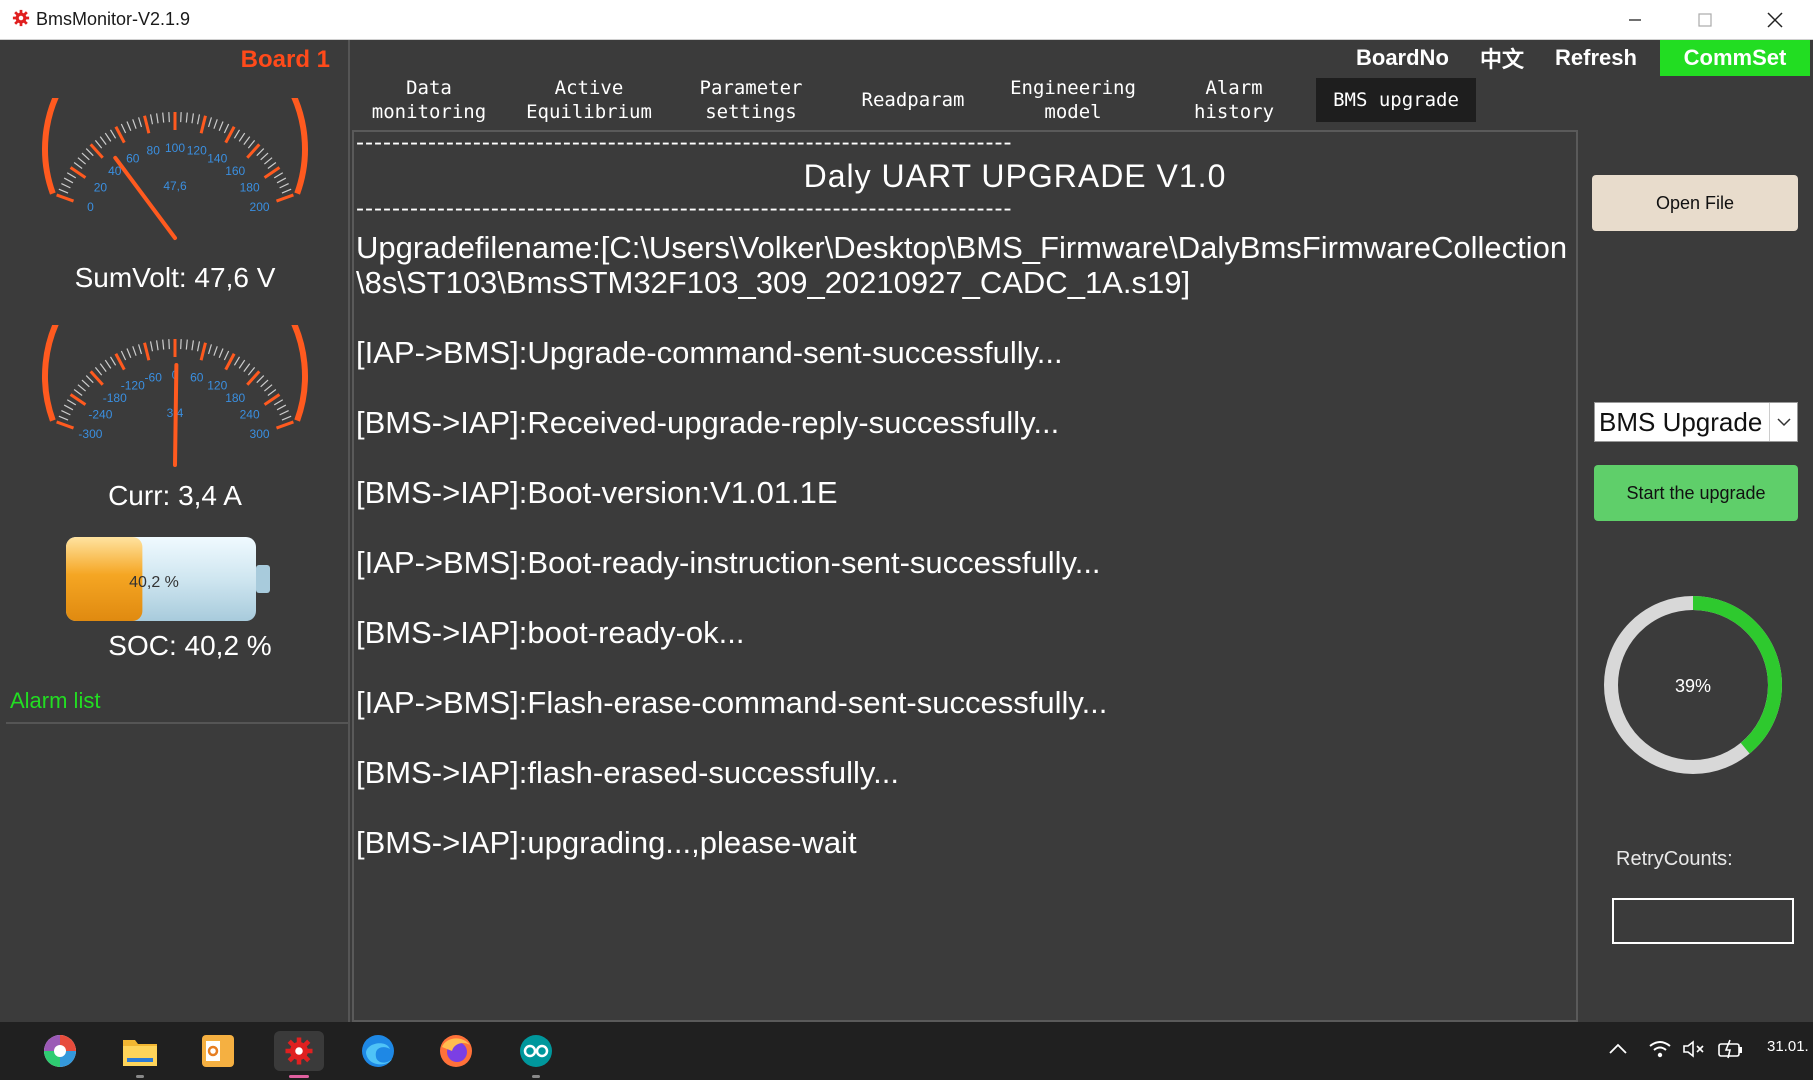  I want to click on tab-readparam: Readparam, so click(913, 100).